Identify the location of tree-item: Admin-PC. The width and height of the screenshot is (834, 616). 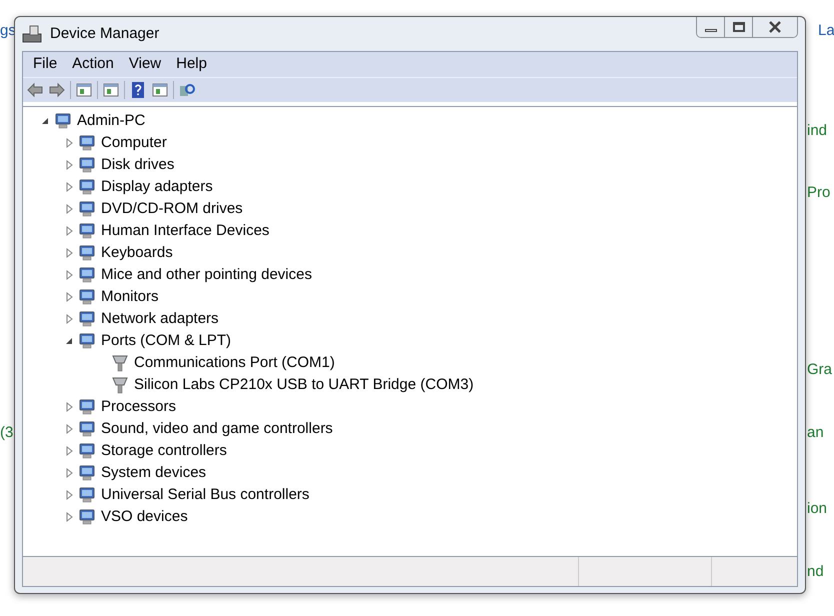
(111, 121).